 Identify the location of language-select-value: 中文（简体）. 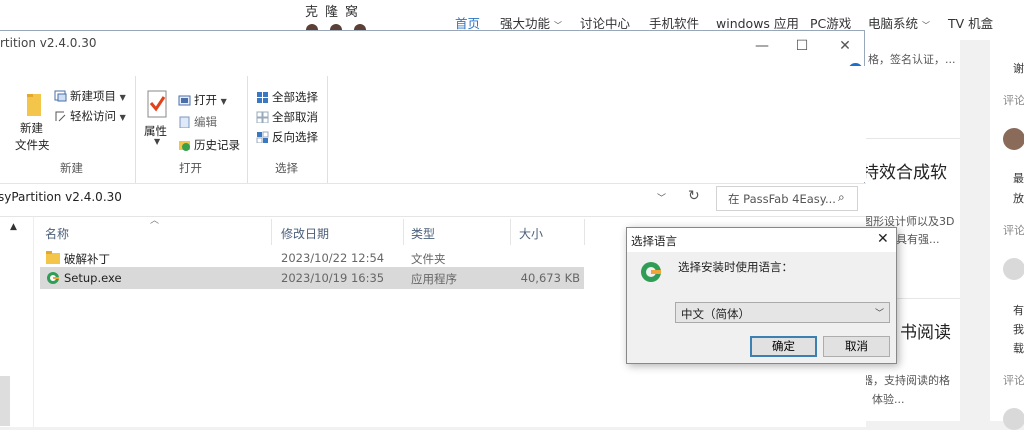
(715, 314).